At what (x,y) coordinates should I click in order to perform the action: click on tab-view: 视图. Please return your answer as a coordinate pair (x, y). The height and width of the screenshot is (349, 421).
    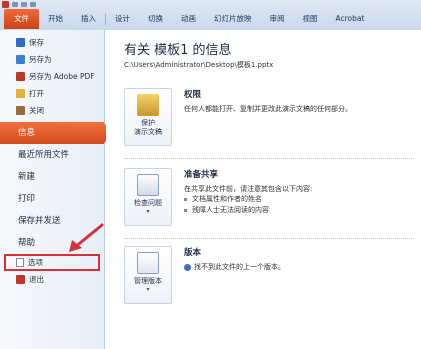
    Looking at the image, I should click on (310, 19).